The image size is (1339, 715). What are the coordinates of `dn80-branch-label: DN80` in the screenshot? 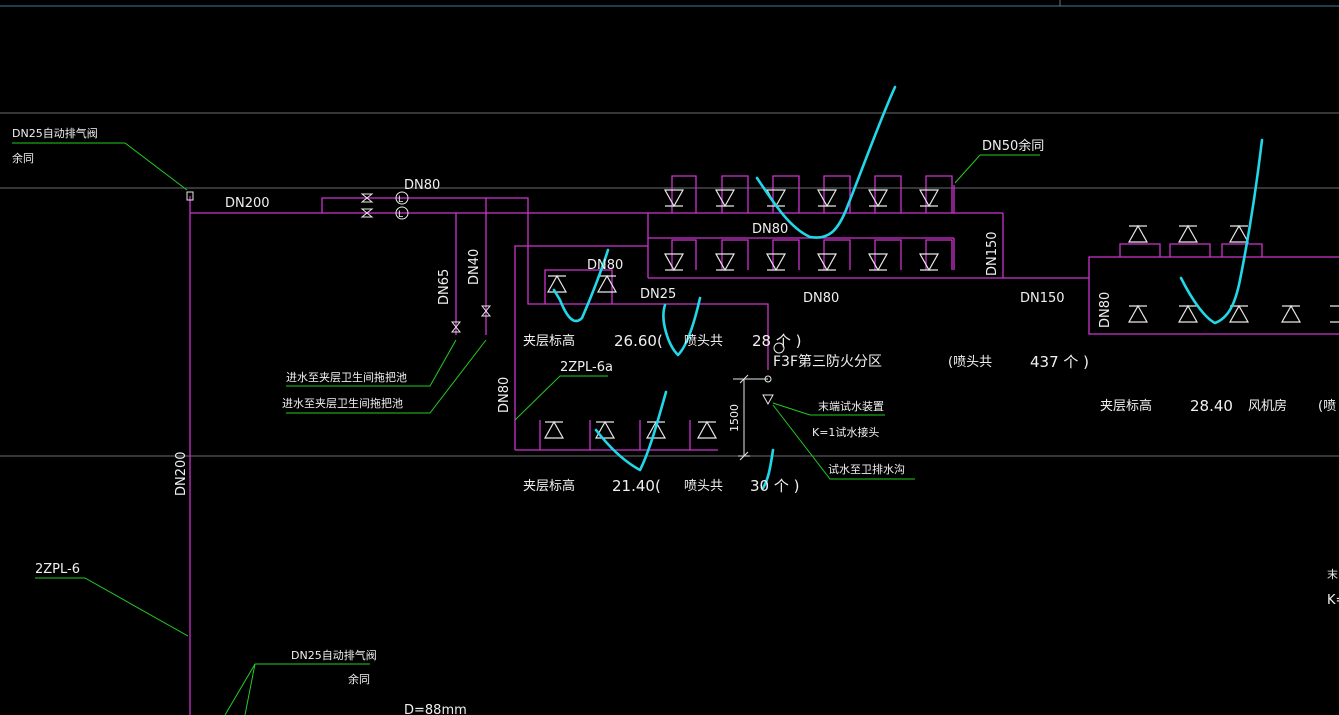 It's located at (821, 298).